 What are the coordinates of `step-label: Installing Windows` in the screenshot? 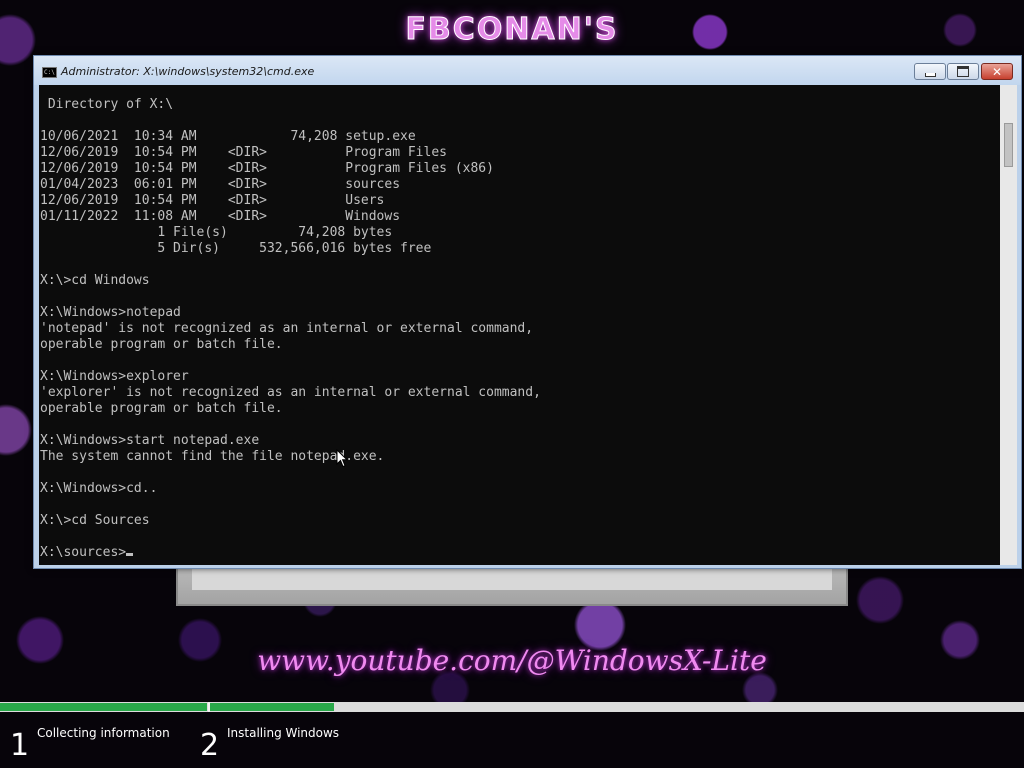 It's located at (283, 733).